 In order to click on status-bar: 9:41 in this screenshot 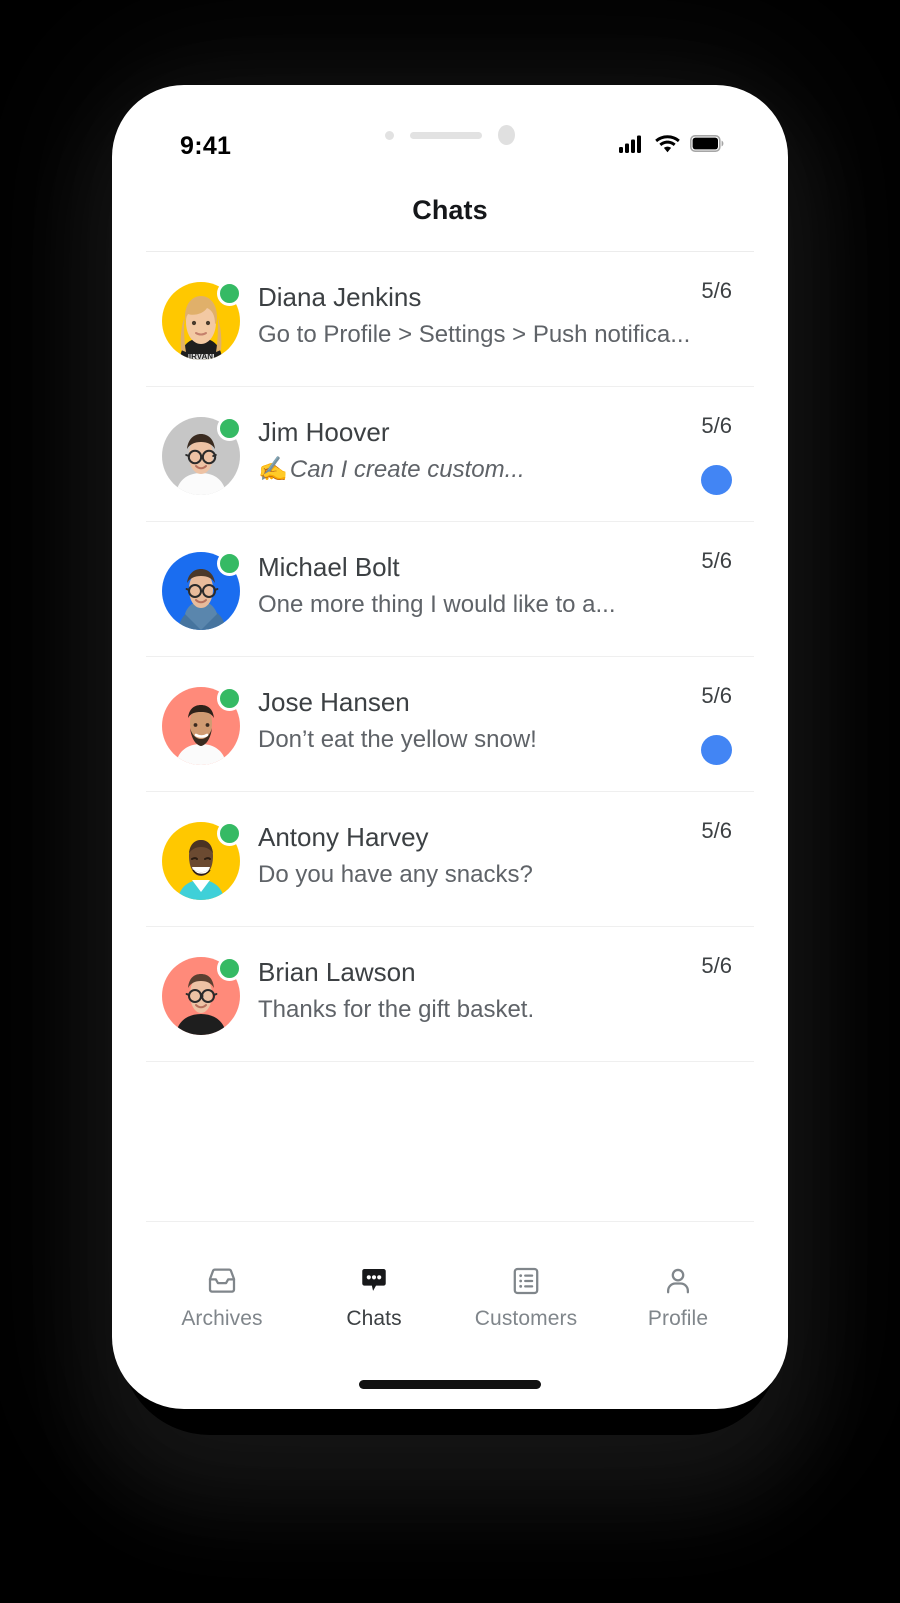, I will do `click(450, 142)`.